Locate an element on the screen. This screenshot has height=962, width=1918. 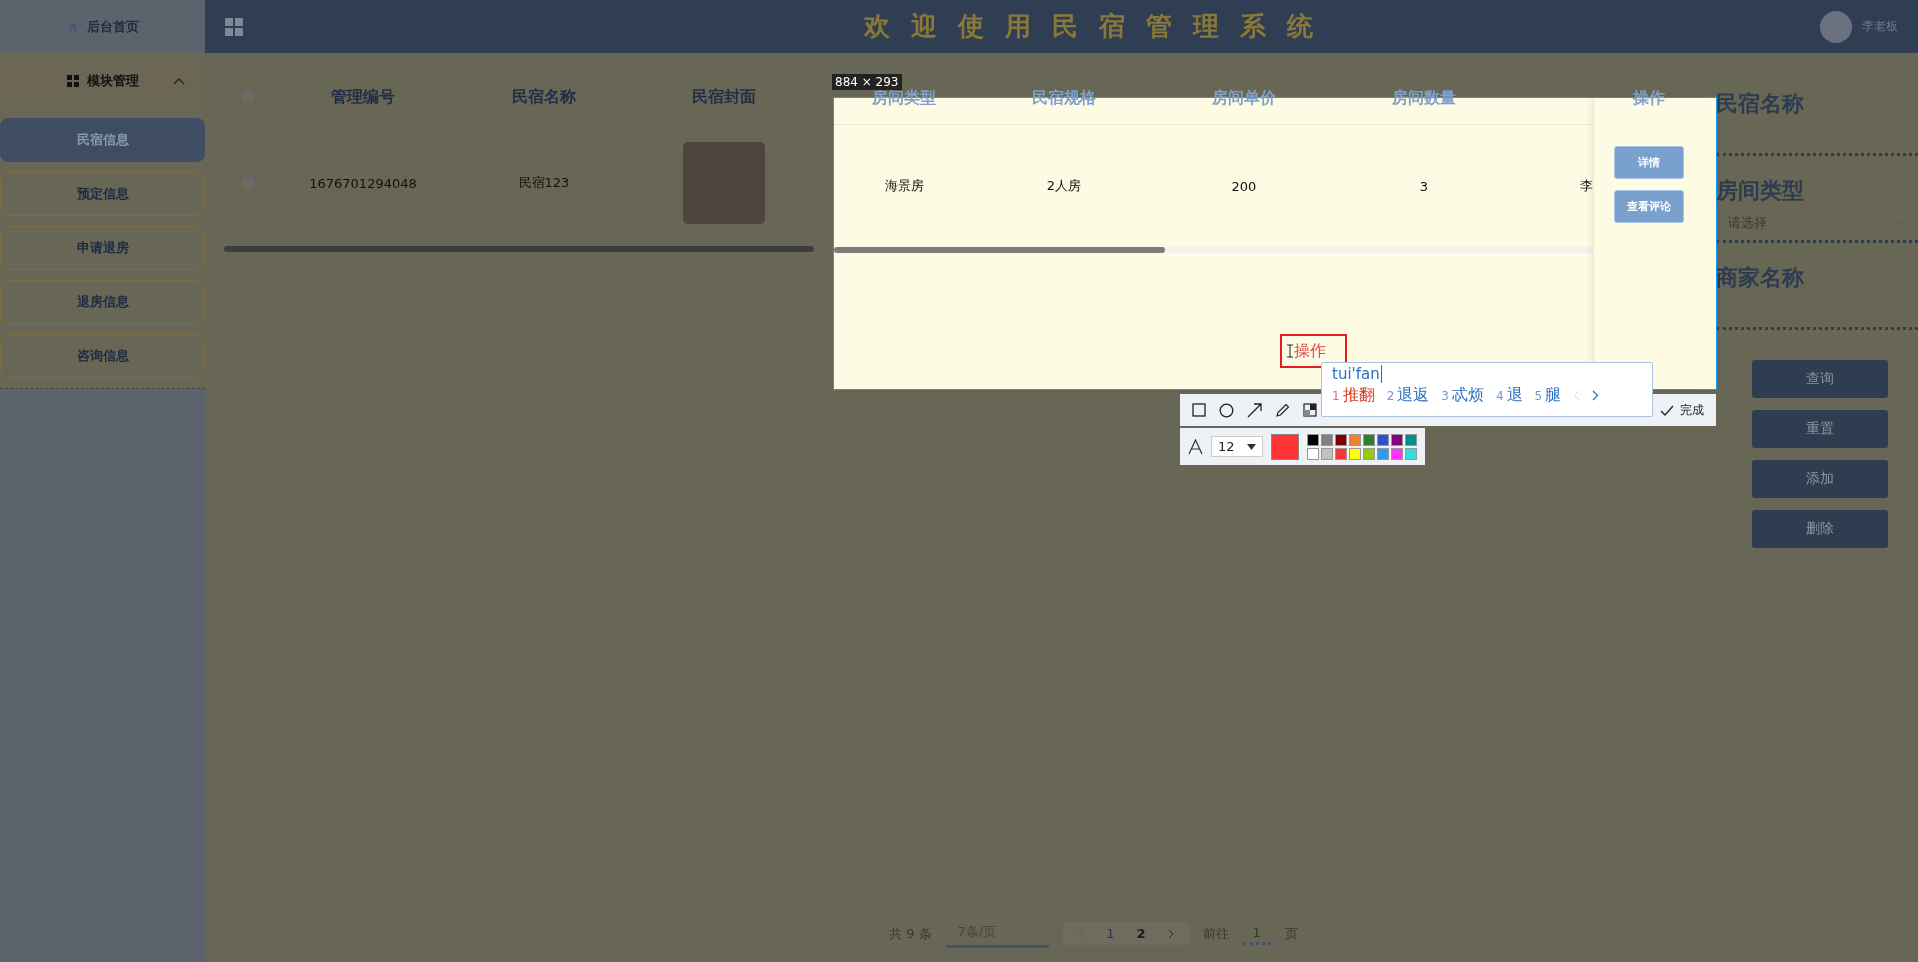
size-label: 884 × 293 is located at coordinates (867, 82).